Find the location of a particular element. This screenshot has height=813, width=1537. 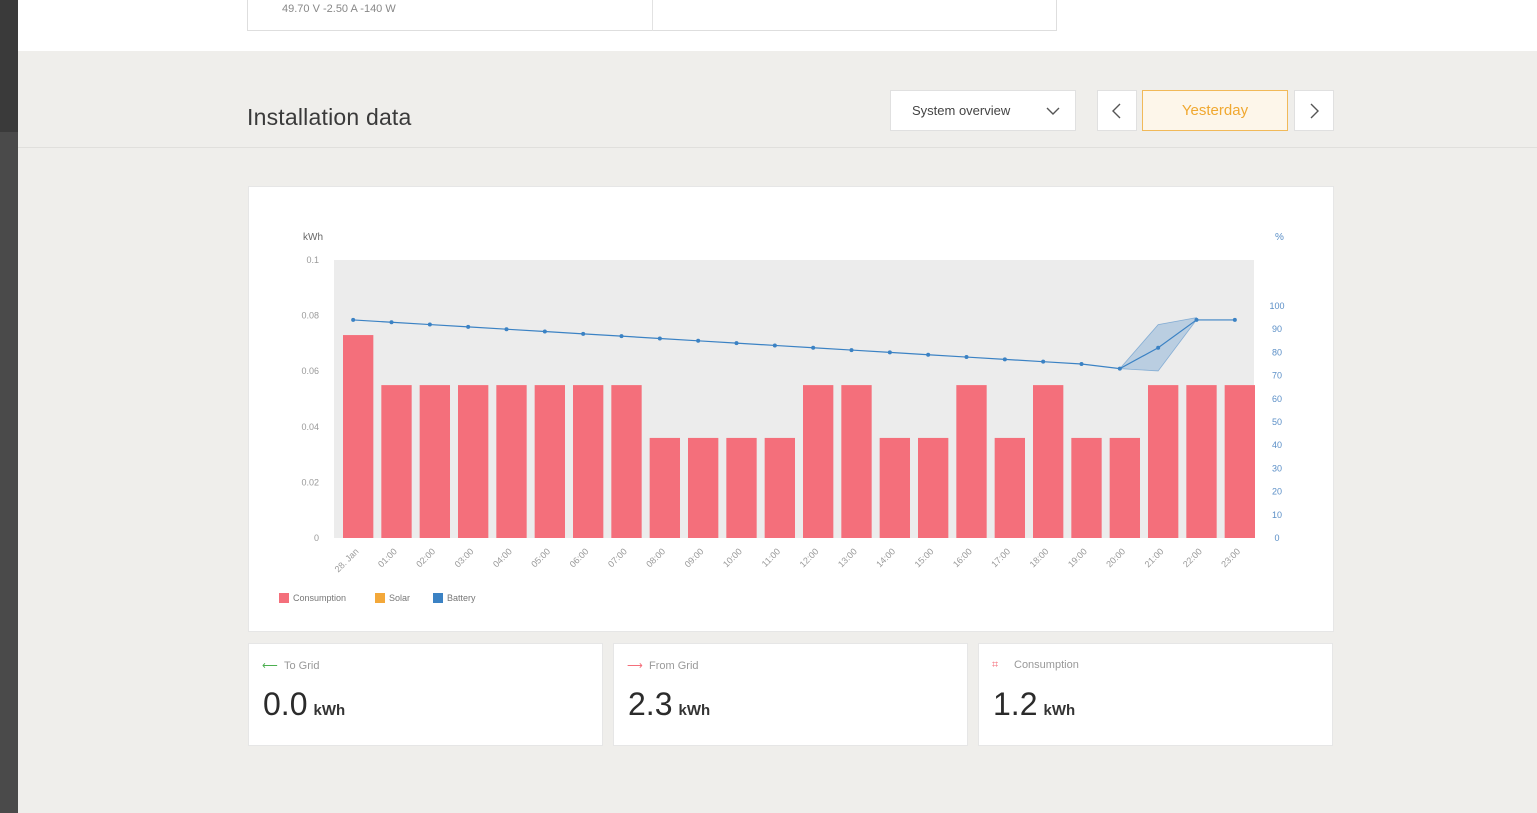

arrow-right-icon: ⟶ is located at coordinates (635, 666).